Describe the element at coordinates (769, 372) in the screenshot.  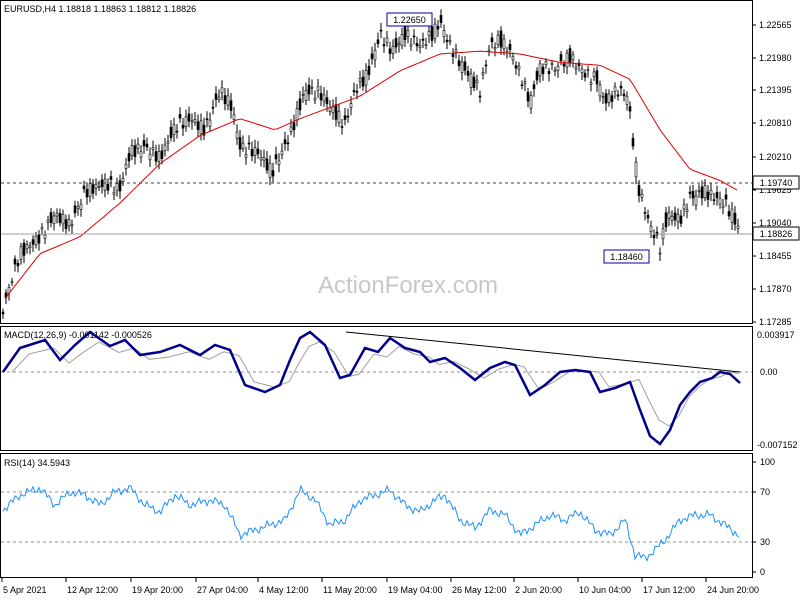
I see `macd-axis-zero: 0.00` at that location.